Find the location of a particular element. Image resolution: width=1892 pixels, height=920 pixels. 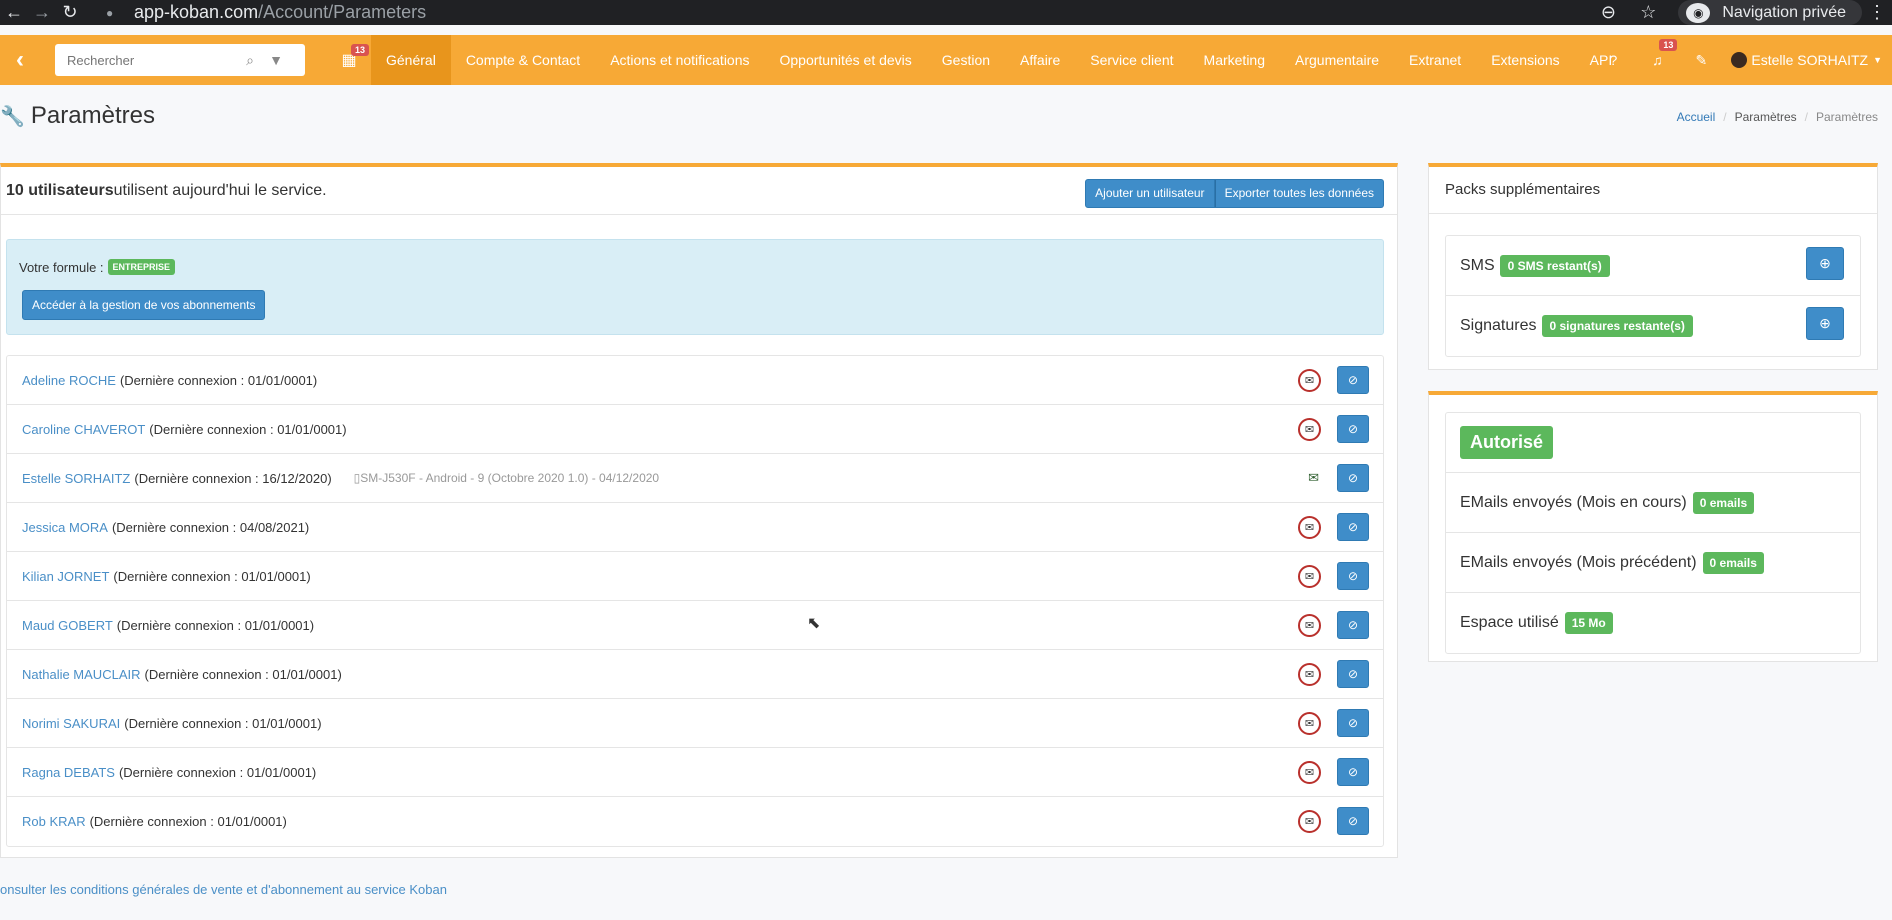

forward-icon: → is located at coordinates (42, 12).